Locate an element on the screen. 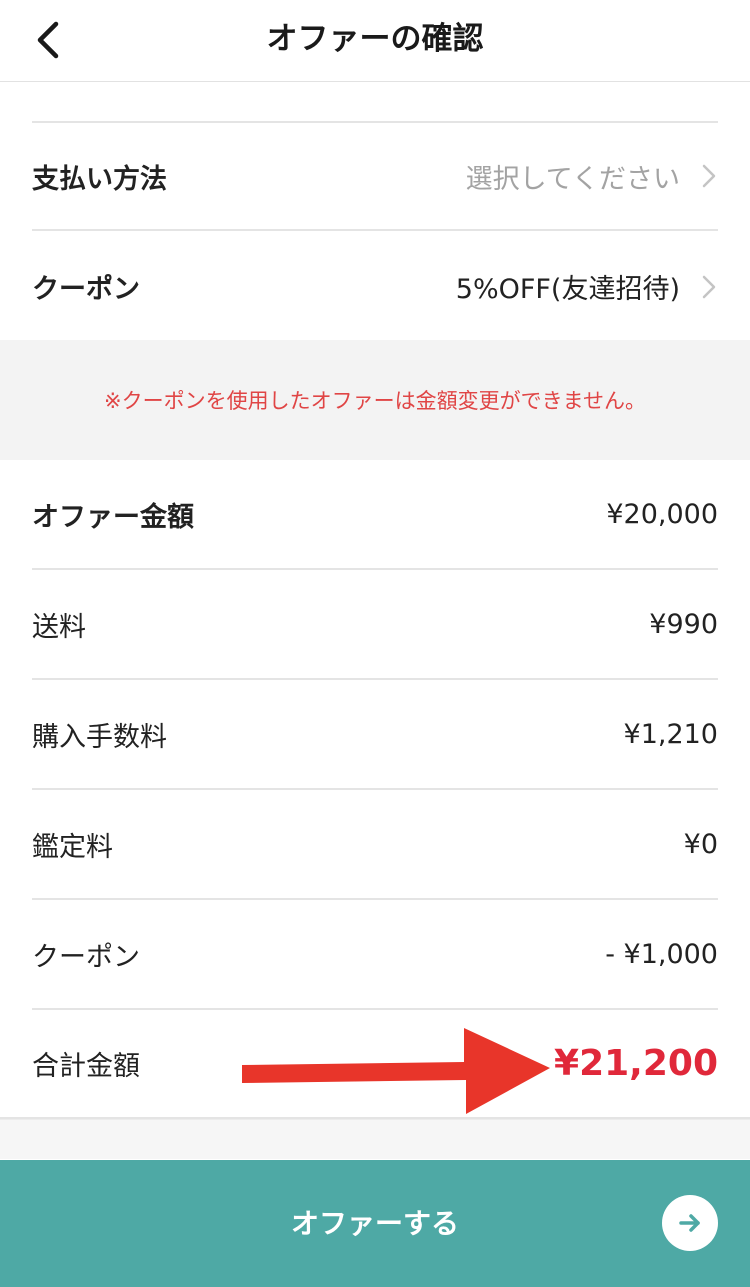 The width and height of the screenshot is (750, 1287). payment-method-row: 支払い方法 選択してください is located at coordinates (375, 177).